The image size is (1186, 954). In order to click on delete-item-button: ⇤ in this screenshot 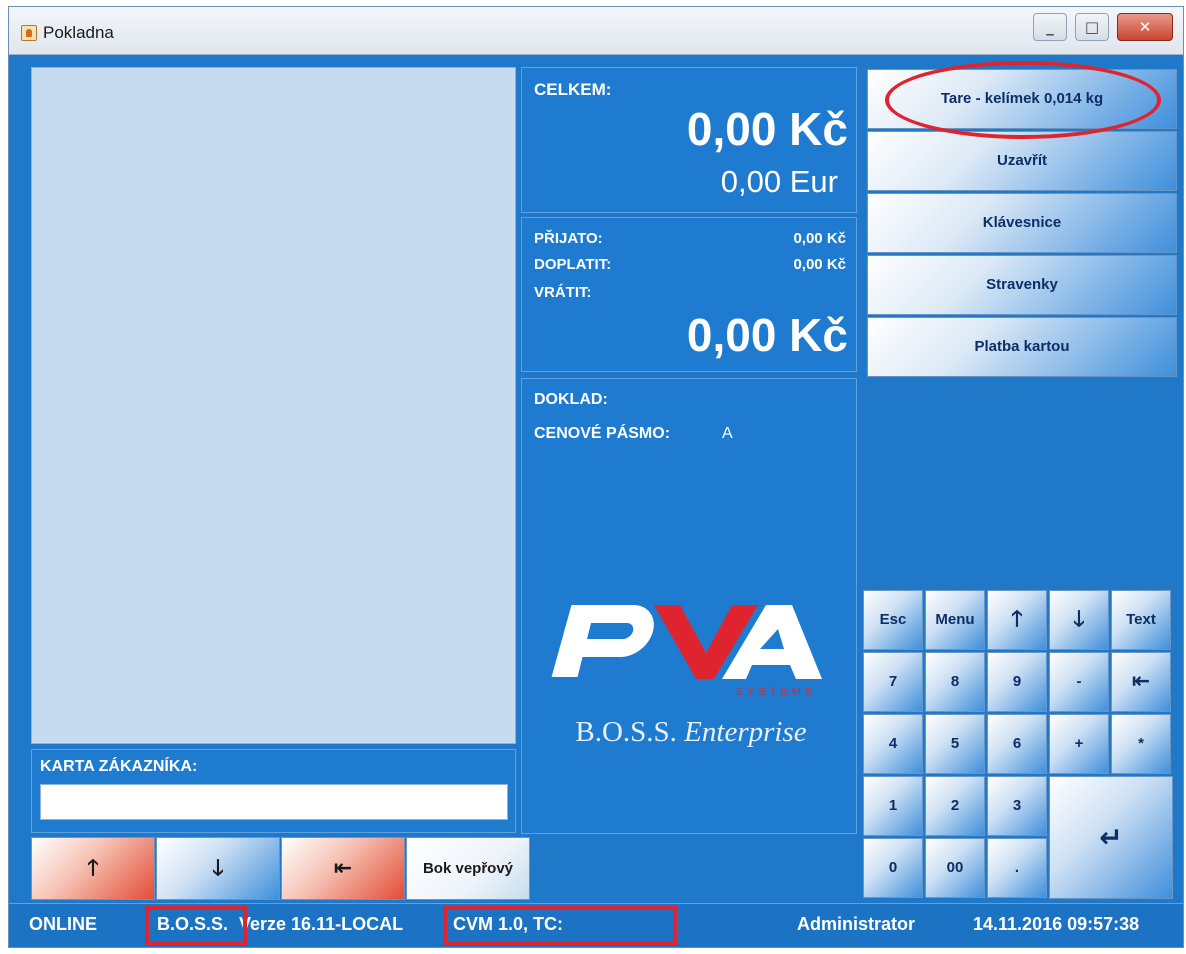, I will do `click(343, 868)`.